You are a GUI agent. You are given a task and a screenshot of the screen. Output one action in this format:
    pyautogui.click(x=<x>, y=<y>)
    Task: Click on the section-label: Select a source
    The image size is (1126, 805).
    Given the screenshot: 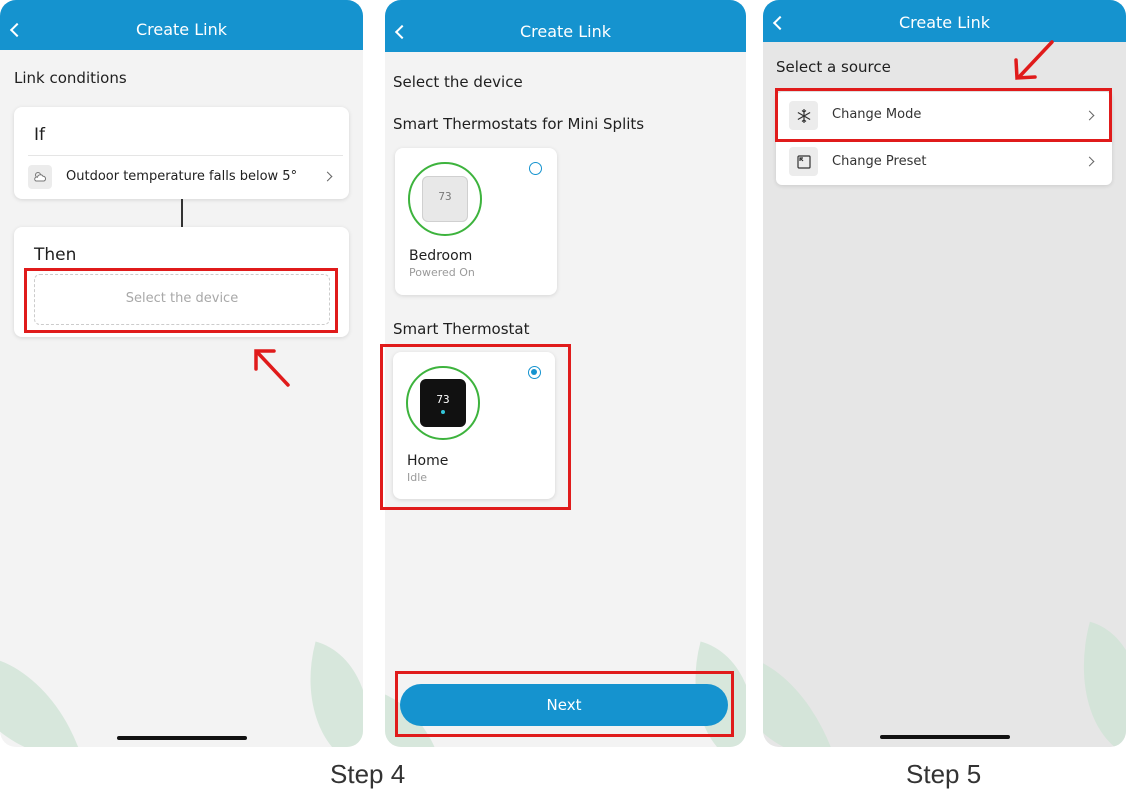 What is the action you would take?
    pyautogui.click(x=833, y=67)
    